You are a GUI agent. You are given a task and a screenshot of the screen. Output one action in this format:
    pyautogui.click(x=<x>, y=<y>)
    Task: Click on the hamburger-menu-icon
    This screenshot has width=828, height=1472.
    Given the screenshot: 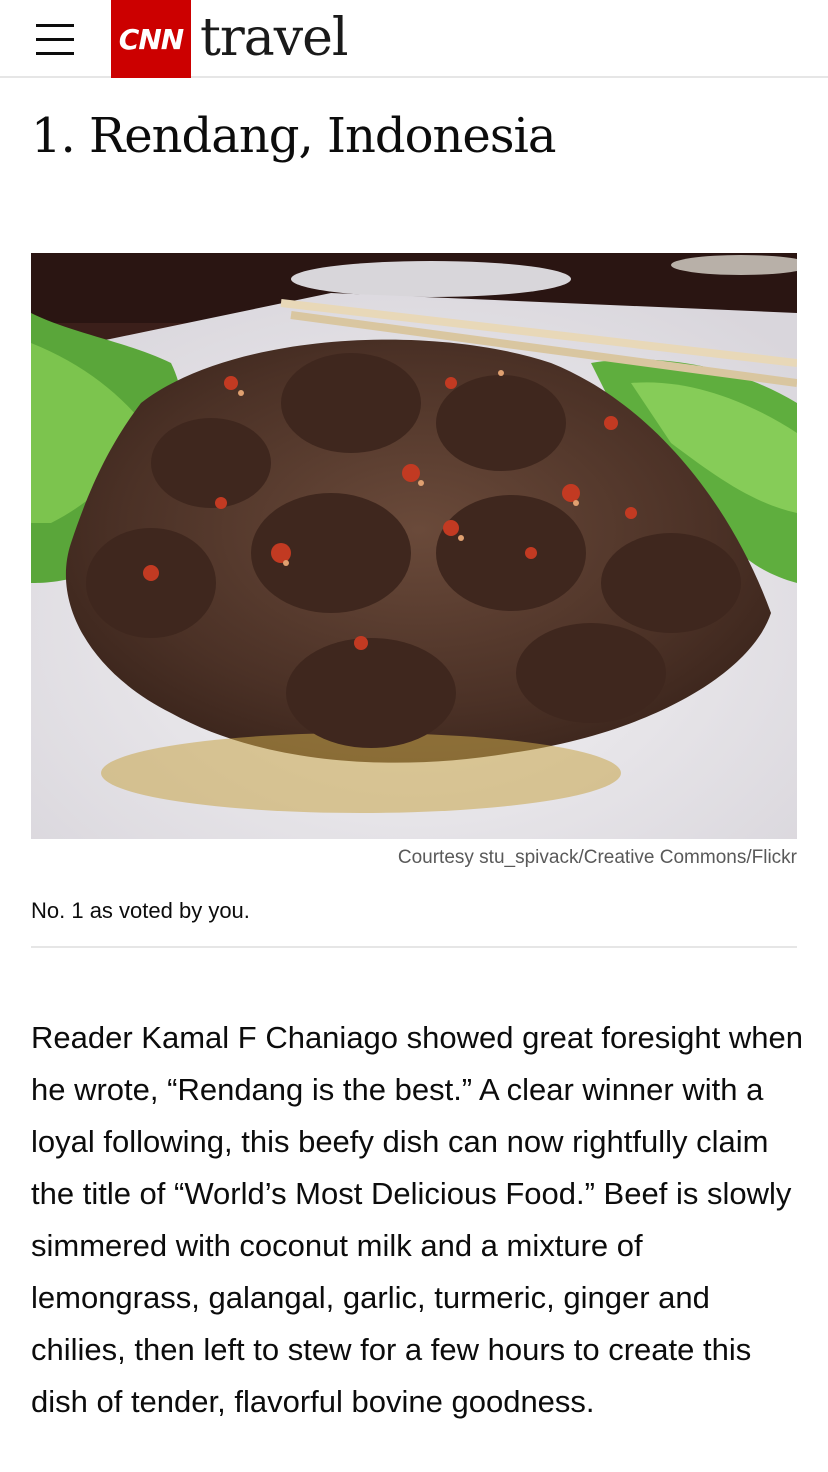 What is the action you would take?
    pyautogui.click(x=55, y=39)
    